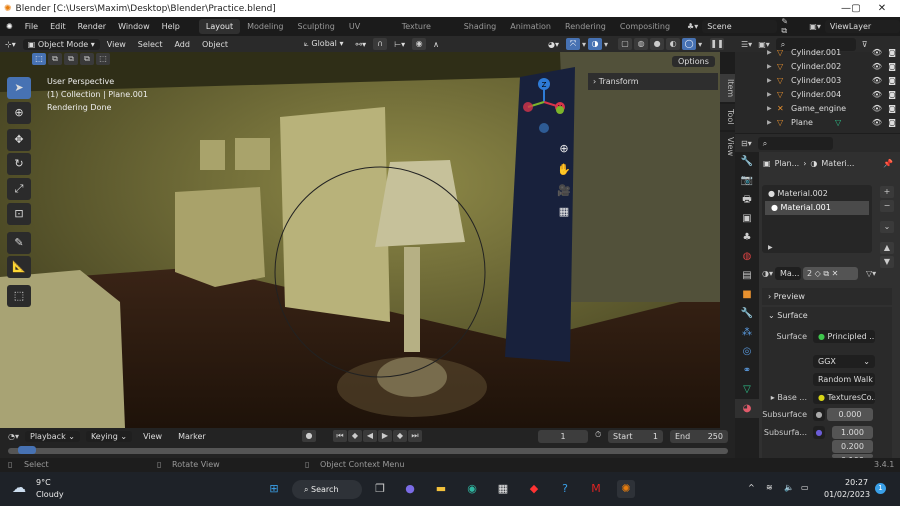 This screenshot has height=506, width=900. I want to click on scene-tab-icon: ♣, so click(747, 237).